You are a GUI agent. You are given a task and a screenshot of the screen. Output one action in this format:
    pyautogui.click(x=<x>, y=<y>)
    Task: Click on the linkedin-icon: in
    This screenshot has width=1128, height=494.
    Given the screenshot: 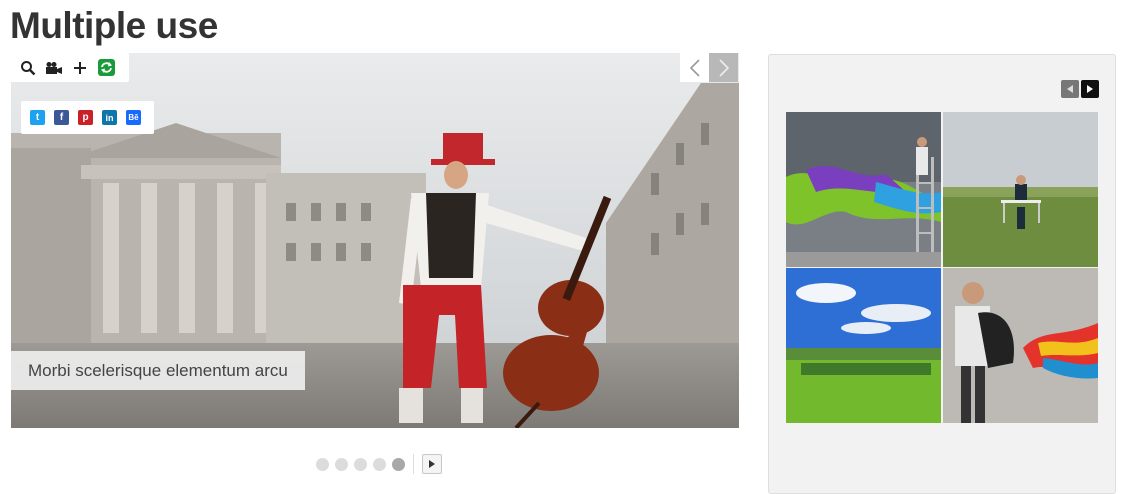 What is the action you would take?
    pyautogui.click(x=109, y=117)
    